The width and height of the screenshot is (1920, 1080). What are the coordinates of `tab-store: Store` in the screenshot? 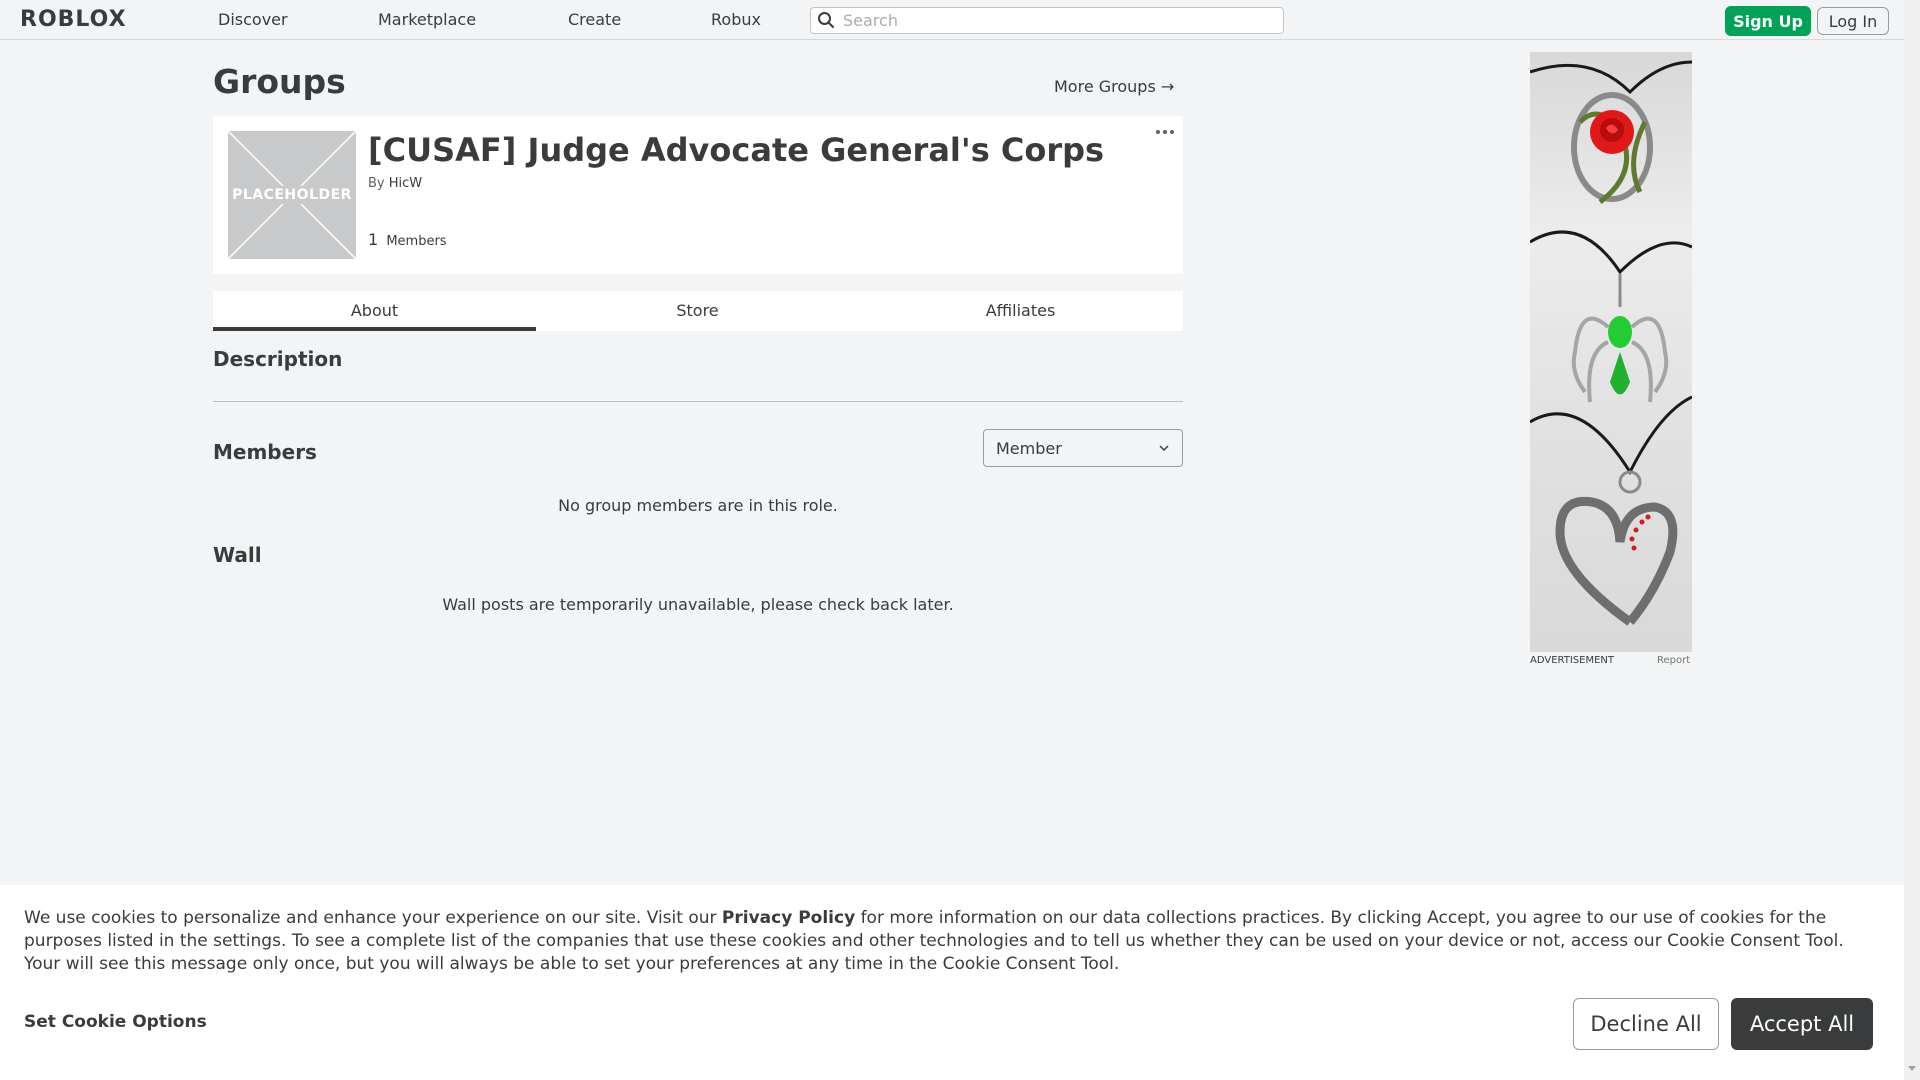 It's located at (697, 311).